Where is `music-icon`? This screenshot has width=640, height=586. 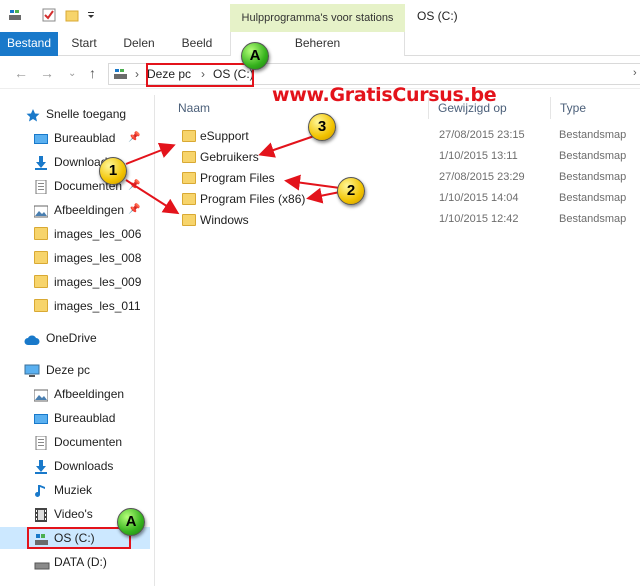 music-icon is located at coordinates (41, 490).